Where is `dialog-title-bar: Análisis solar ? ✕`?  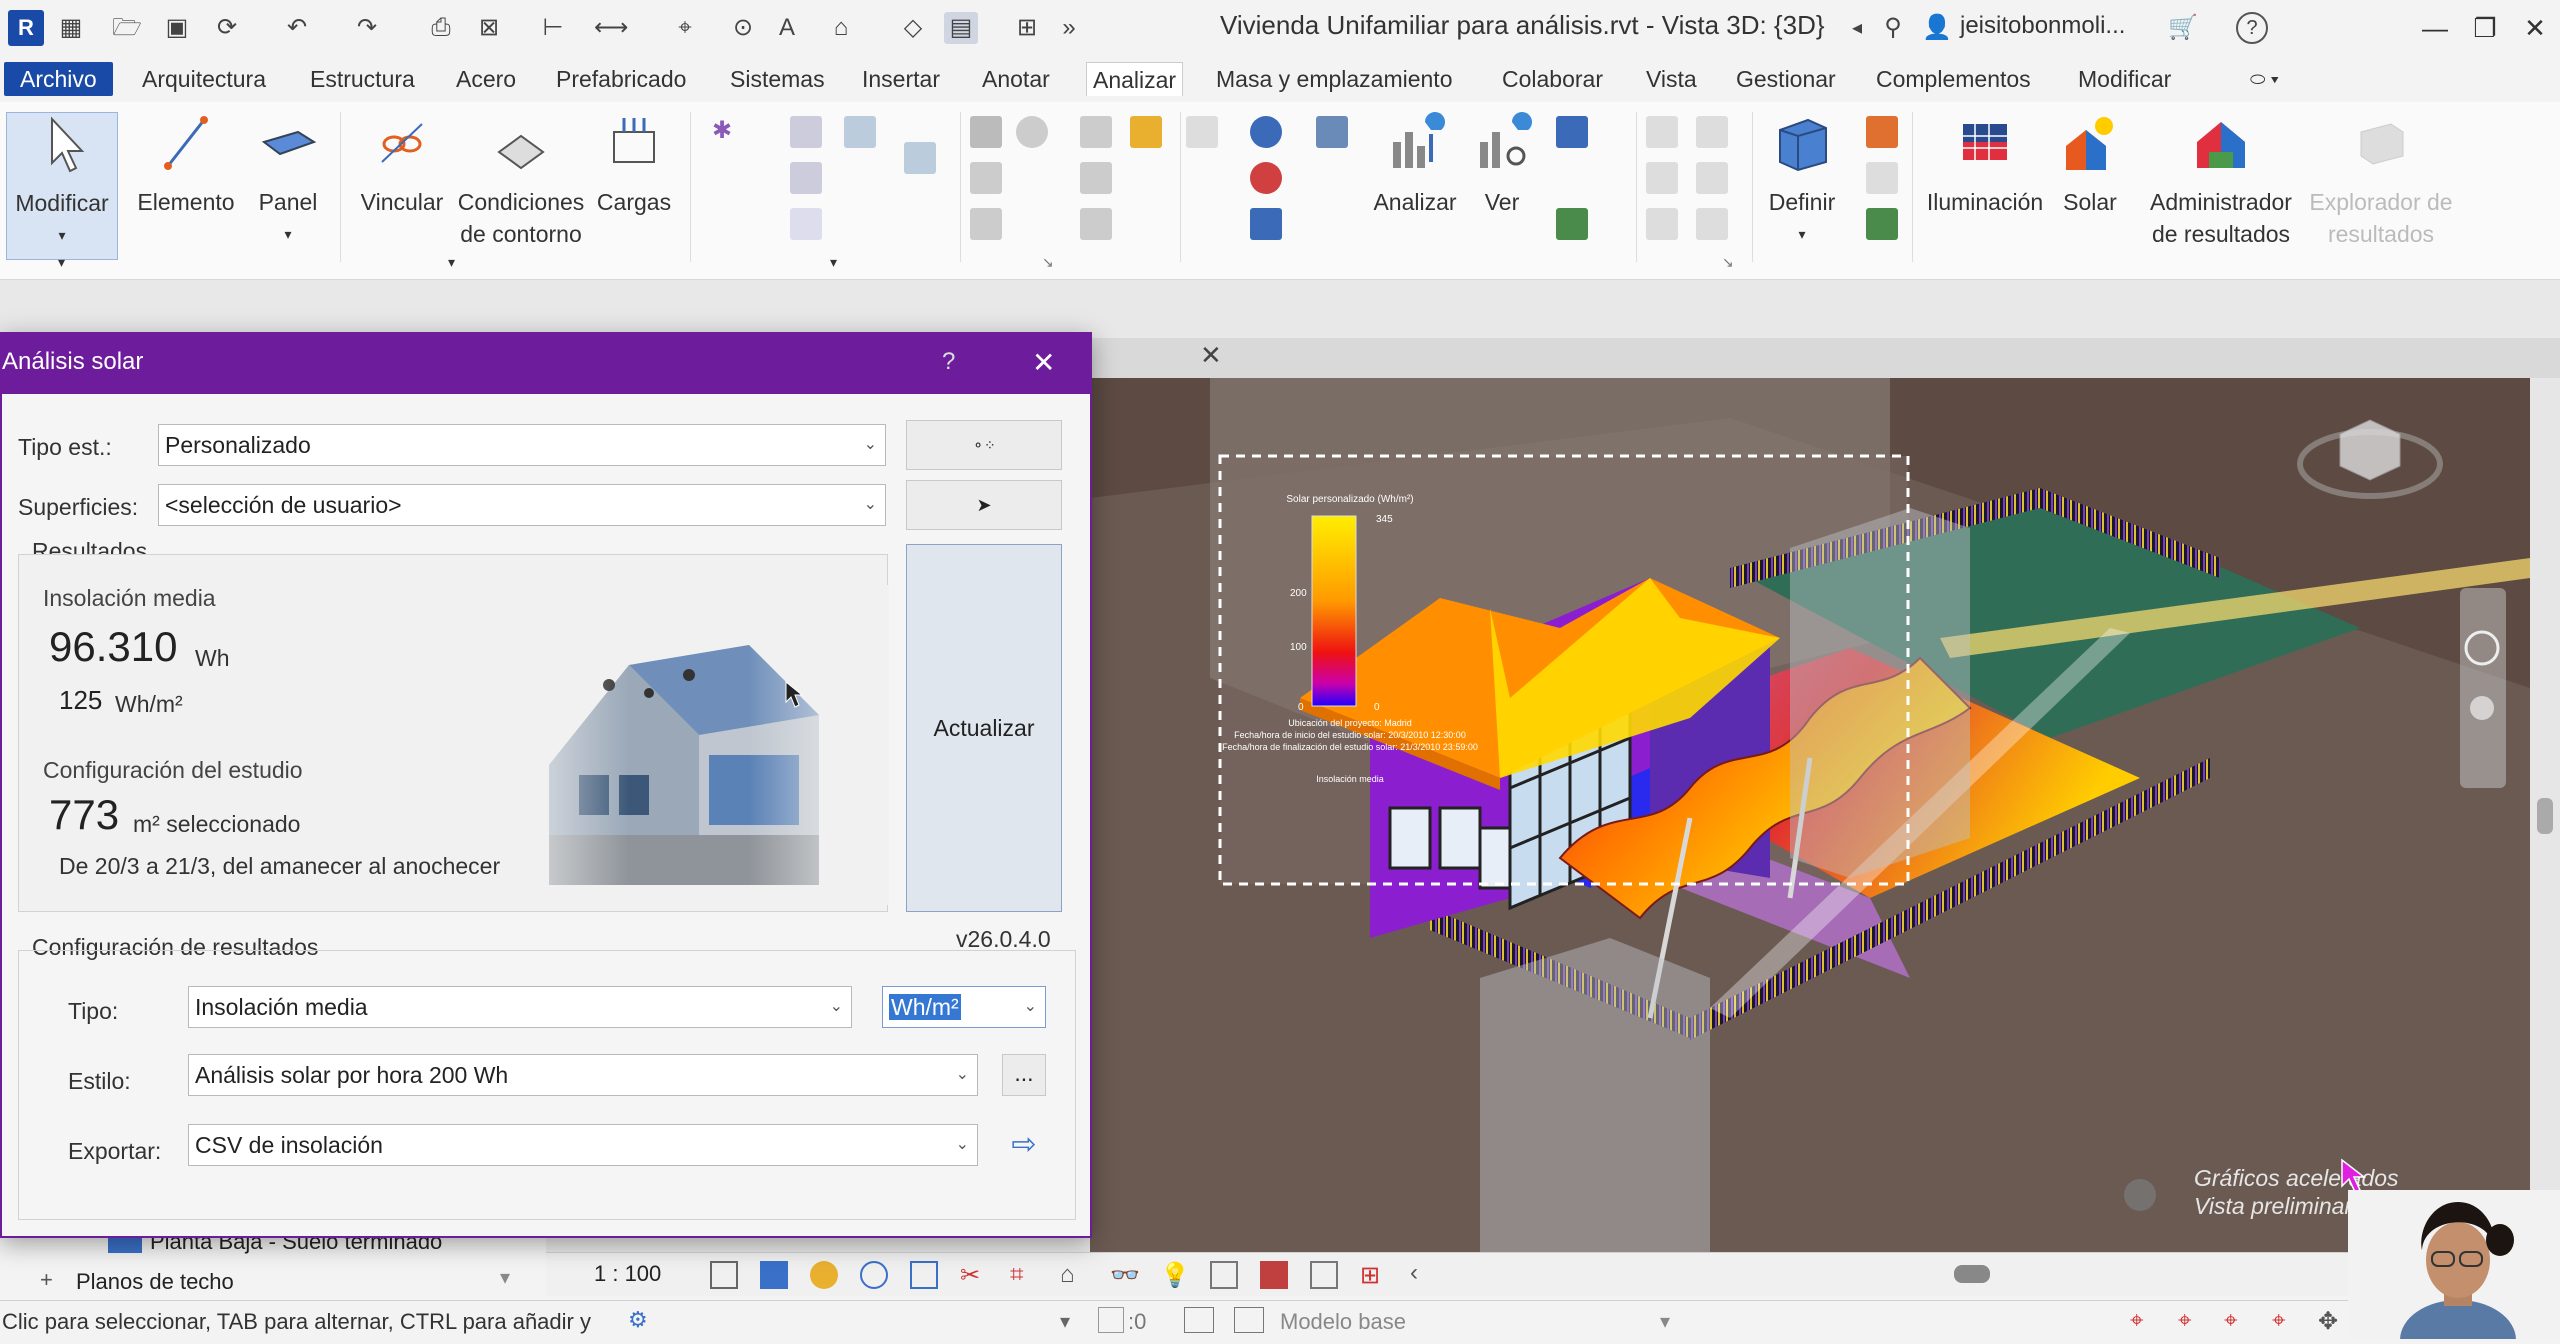
dialog-title-bar: Análisis solar ? ✕ is located at coordinates (546, 364).